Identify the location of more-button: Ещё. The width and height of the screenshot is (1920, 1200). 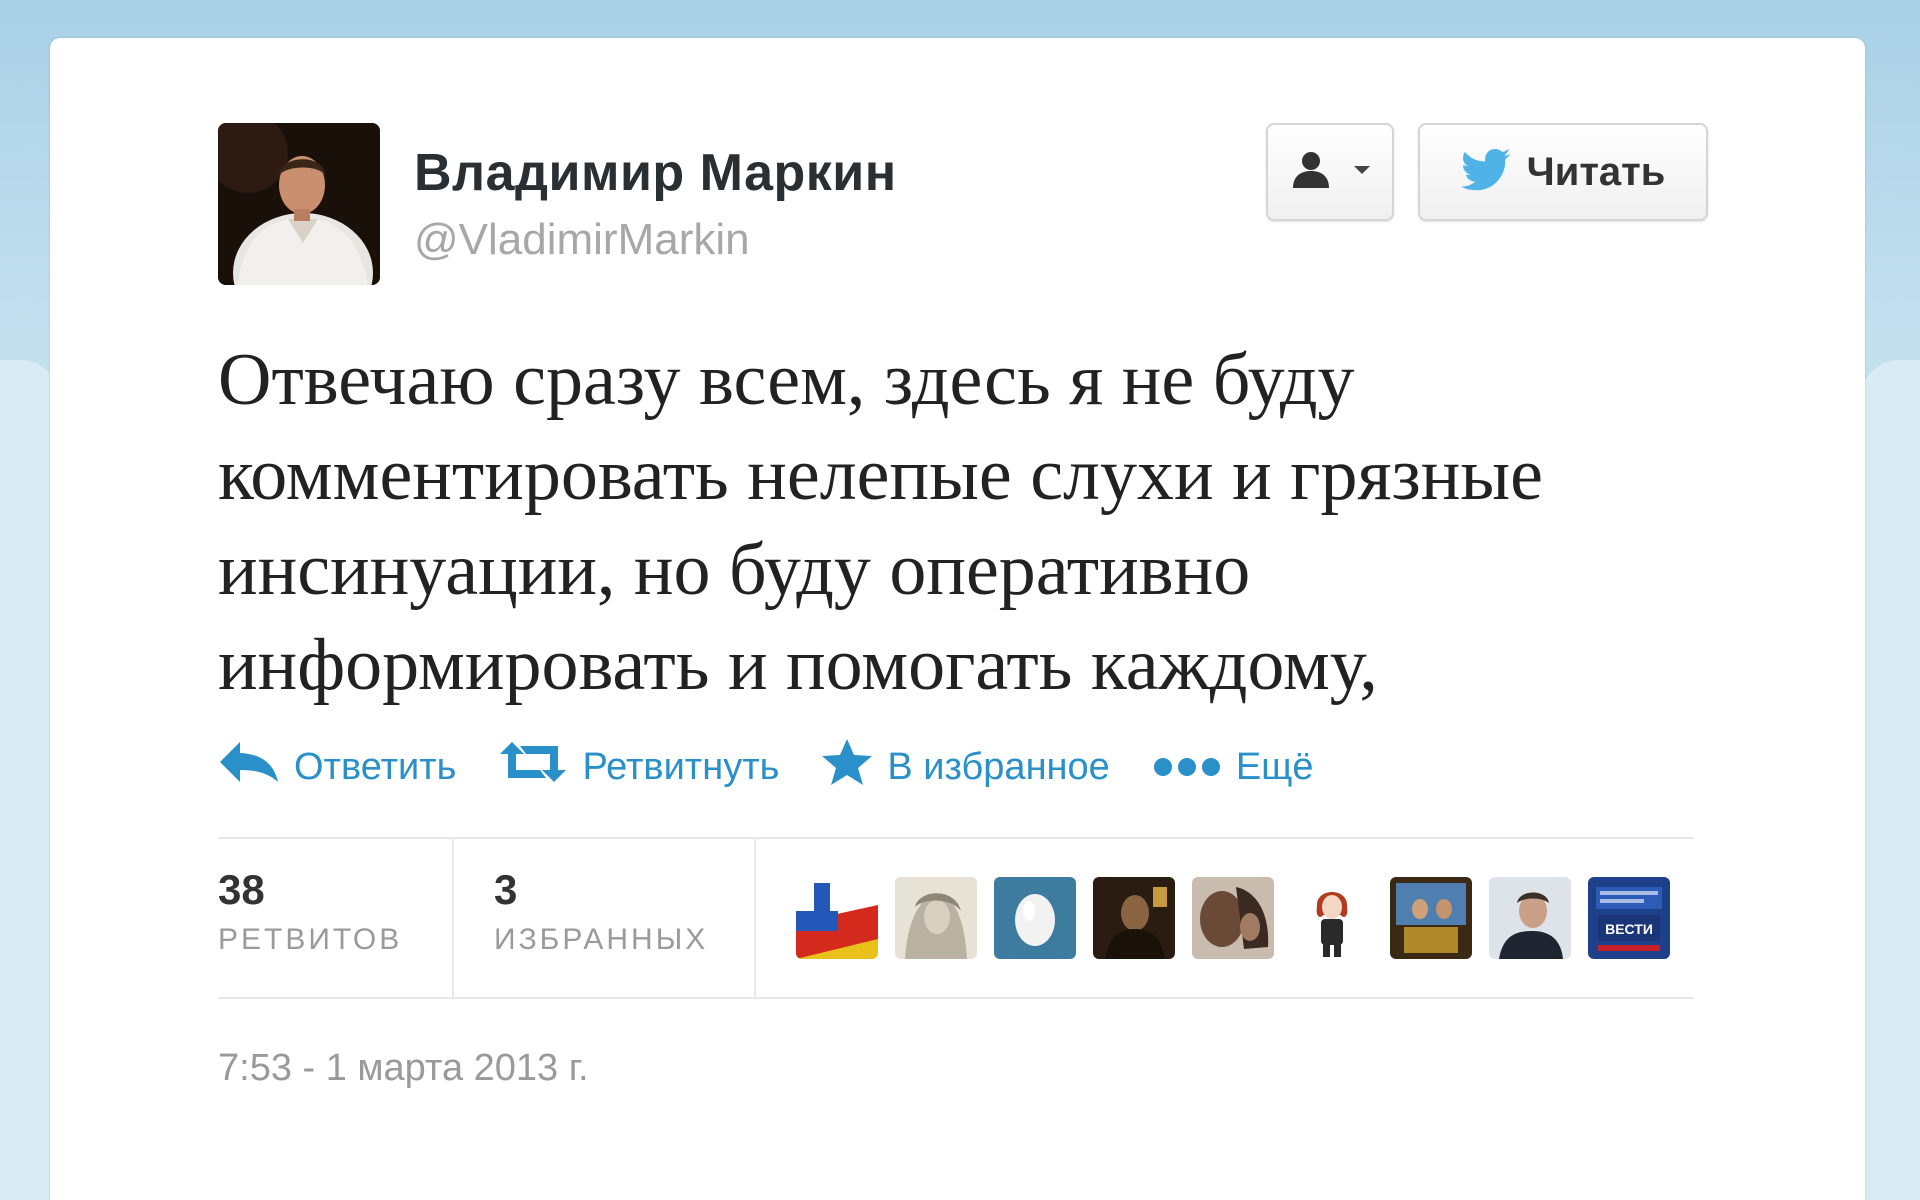
(1233, 767).